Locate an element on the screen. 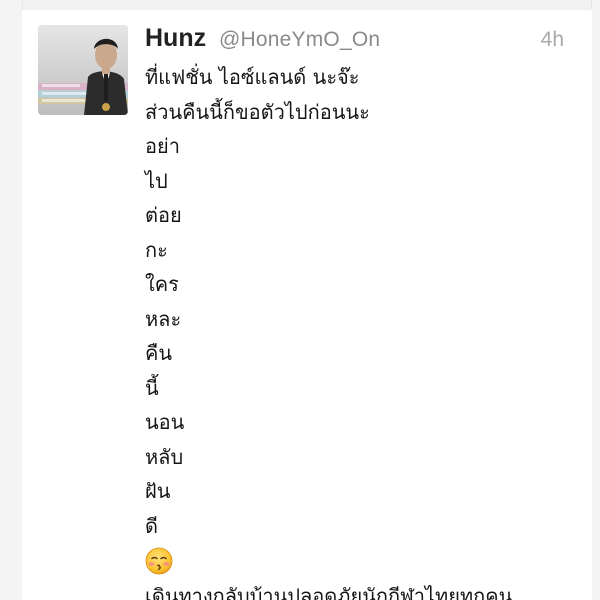 This screenshot has width=600, height=600. tweet-line: ต่อย is located at coordinates (163, 215).